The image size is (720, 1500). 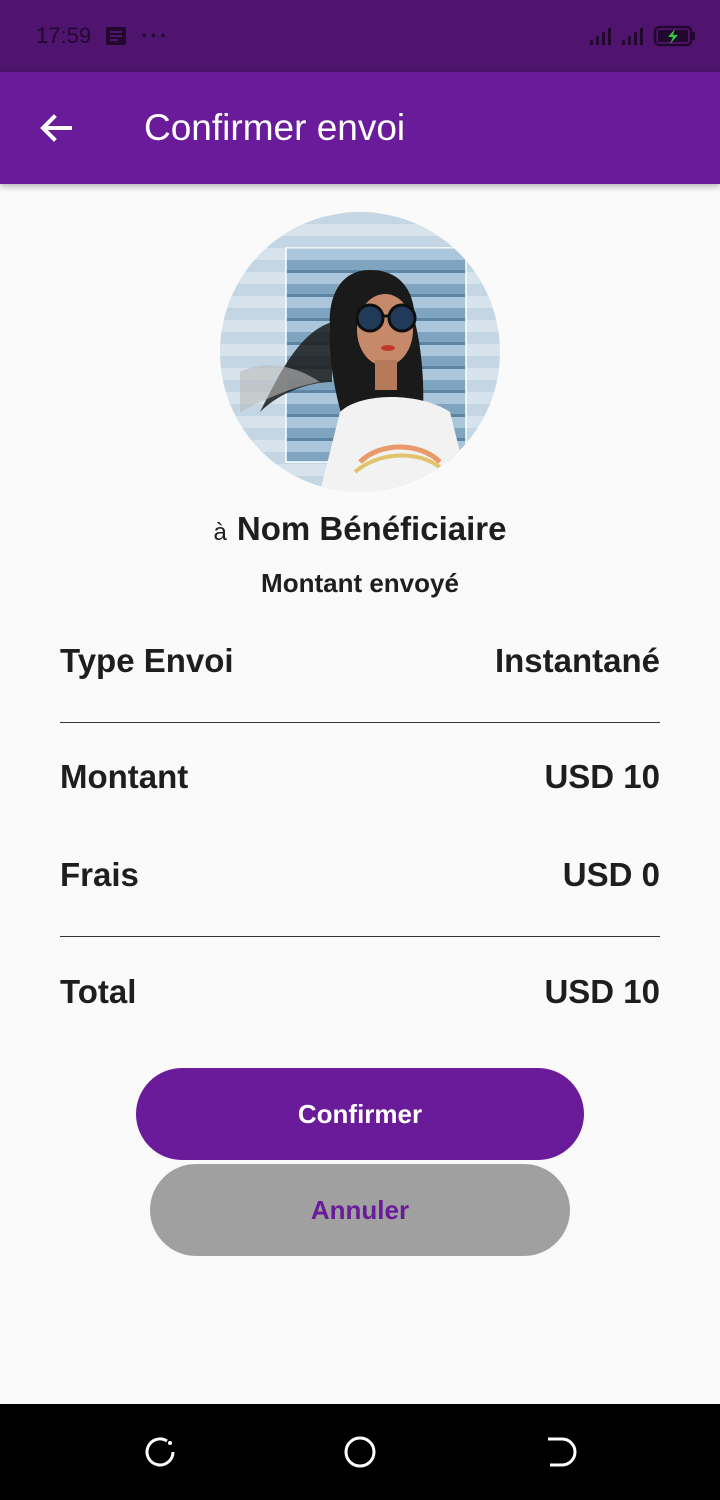 I want to click on total-row: Total USD 10, so click(x=360, y=992).